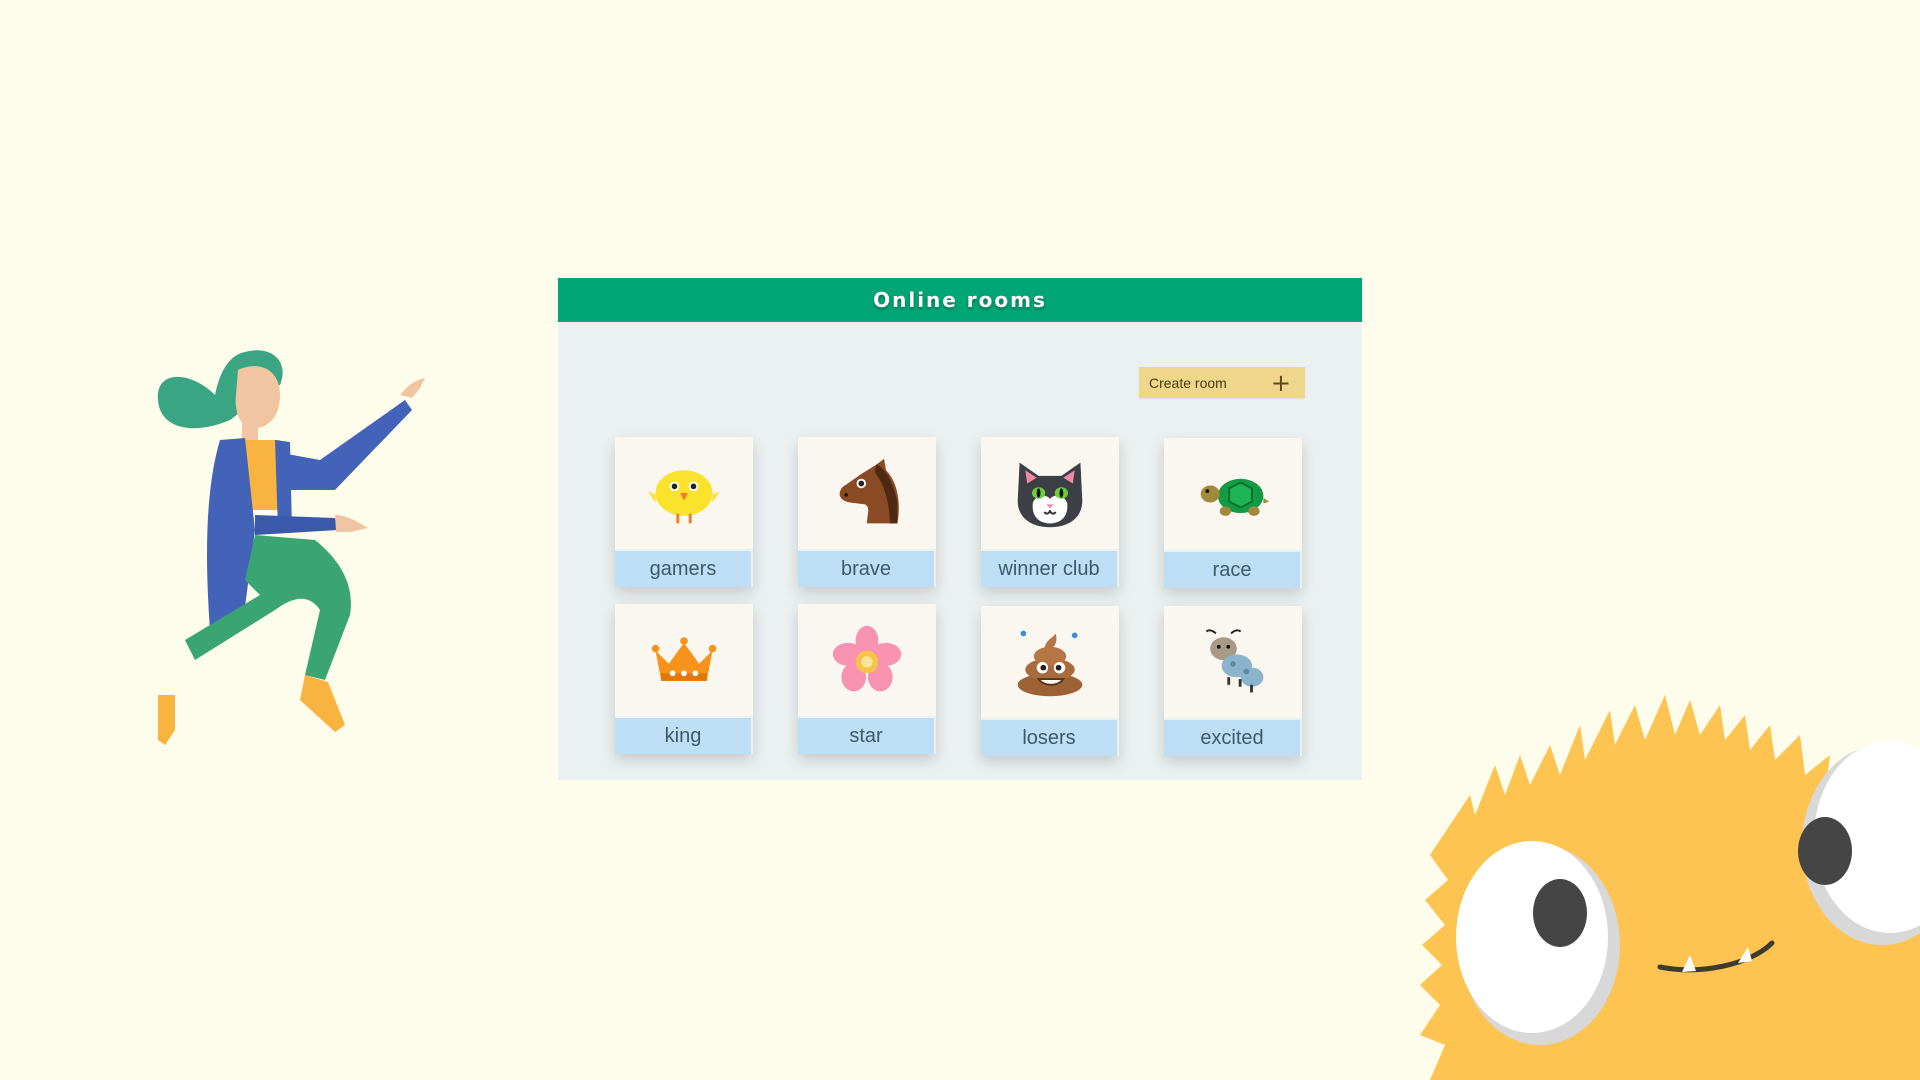 Image resolution: width=1920 pixels, height=1080 pixels. I want to click on horse-icon, so click(869, 491).